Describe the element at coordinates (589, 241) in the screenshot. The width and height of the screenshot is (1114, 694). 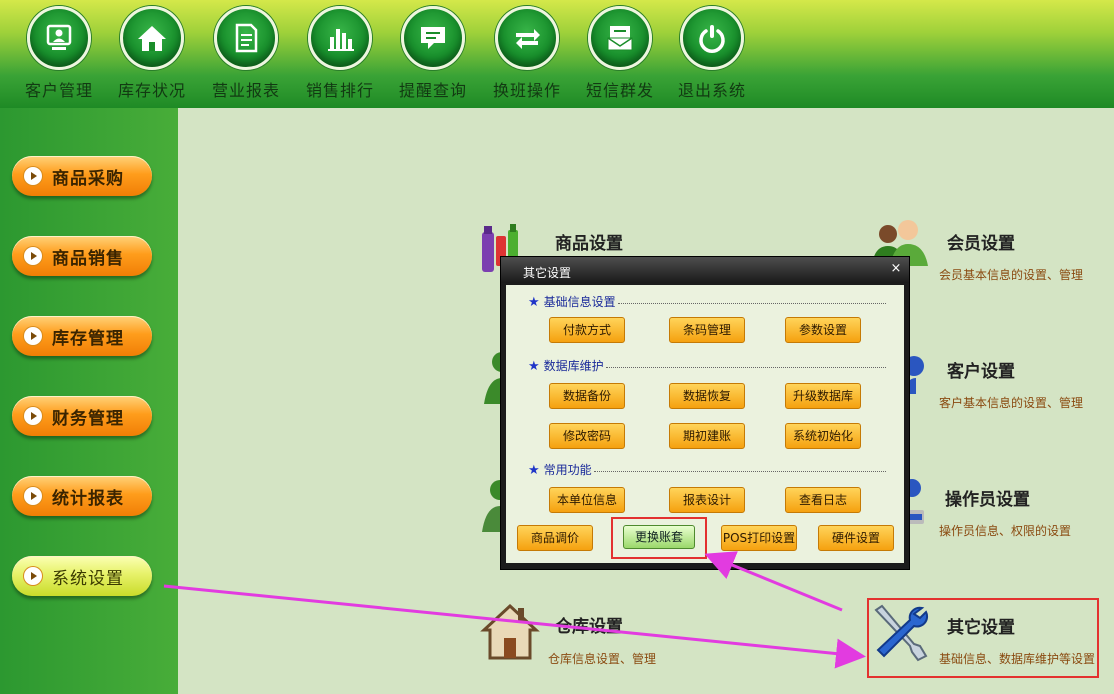
I see `goods-settings-title: 商品设置` at that location.